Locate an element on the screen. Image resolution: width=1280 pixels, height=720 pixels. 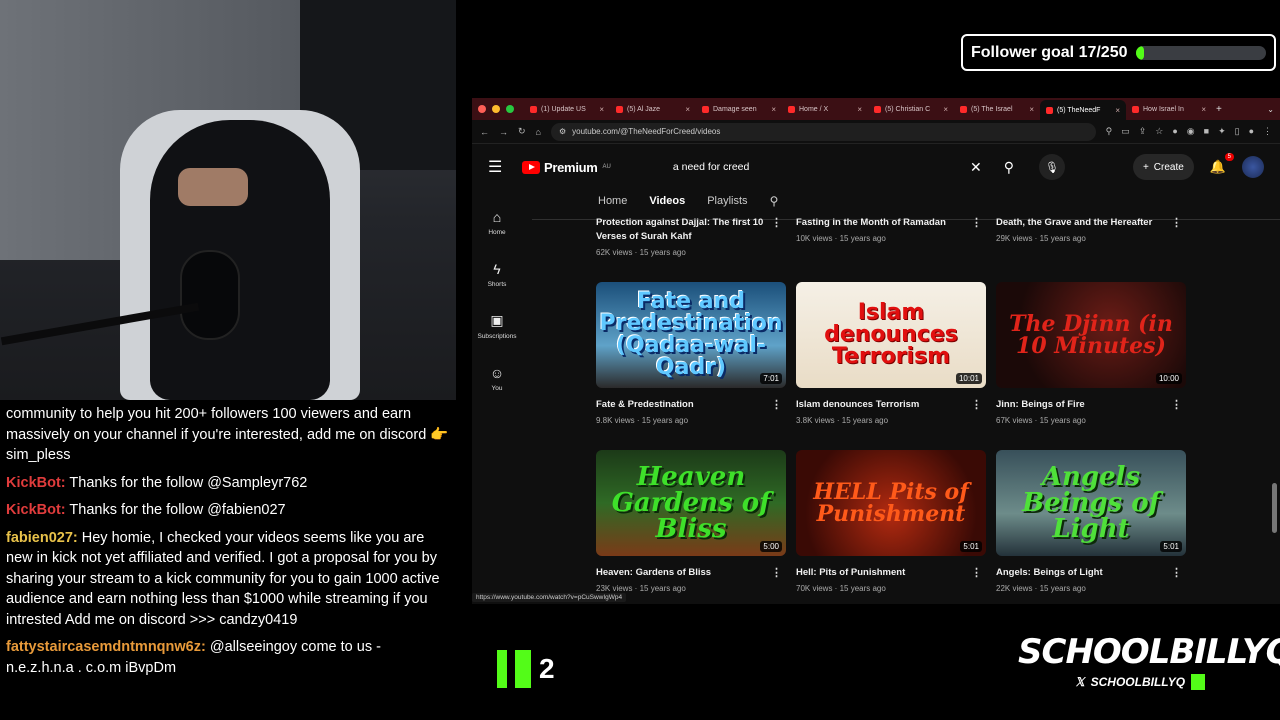
browser-tab: How Israel In × is located at coordinates (1169, 109).